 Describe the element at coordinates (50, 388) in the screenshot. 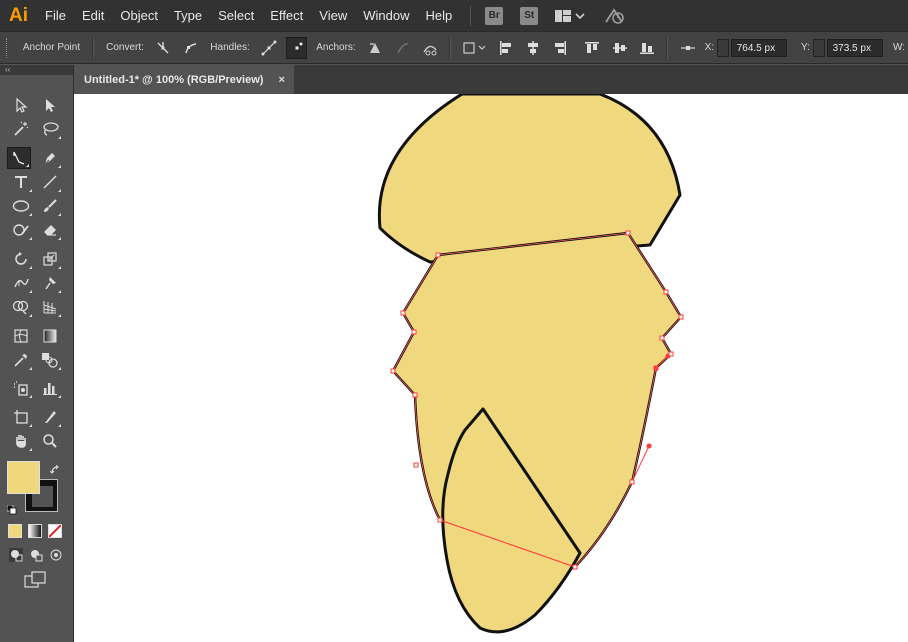

I see `column-graph-tool-icon` at that location.